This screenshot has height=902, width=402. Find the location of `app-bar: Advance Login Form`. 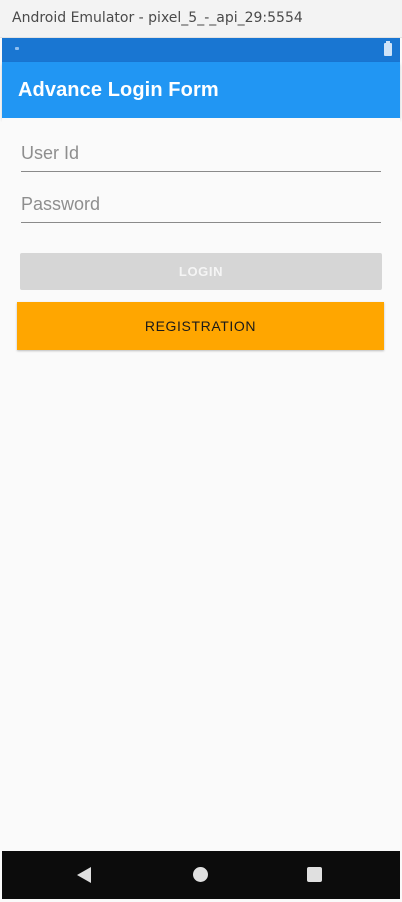

app-bar: Advance Login Form is located at coordinates (201, 90).